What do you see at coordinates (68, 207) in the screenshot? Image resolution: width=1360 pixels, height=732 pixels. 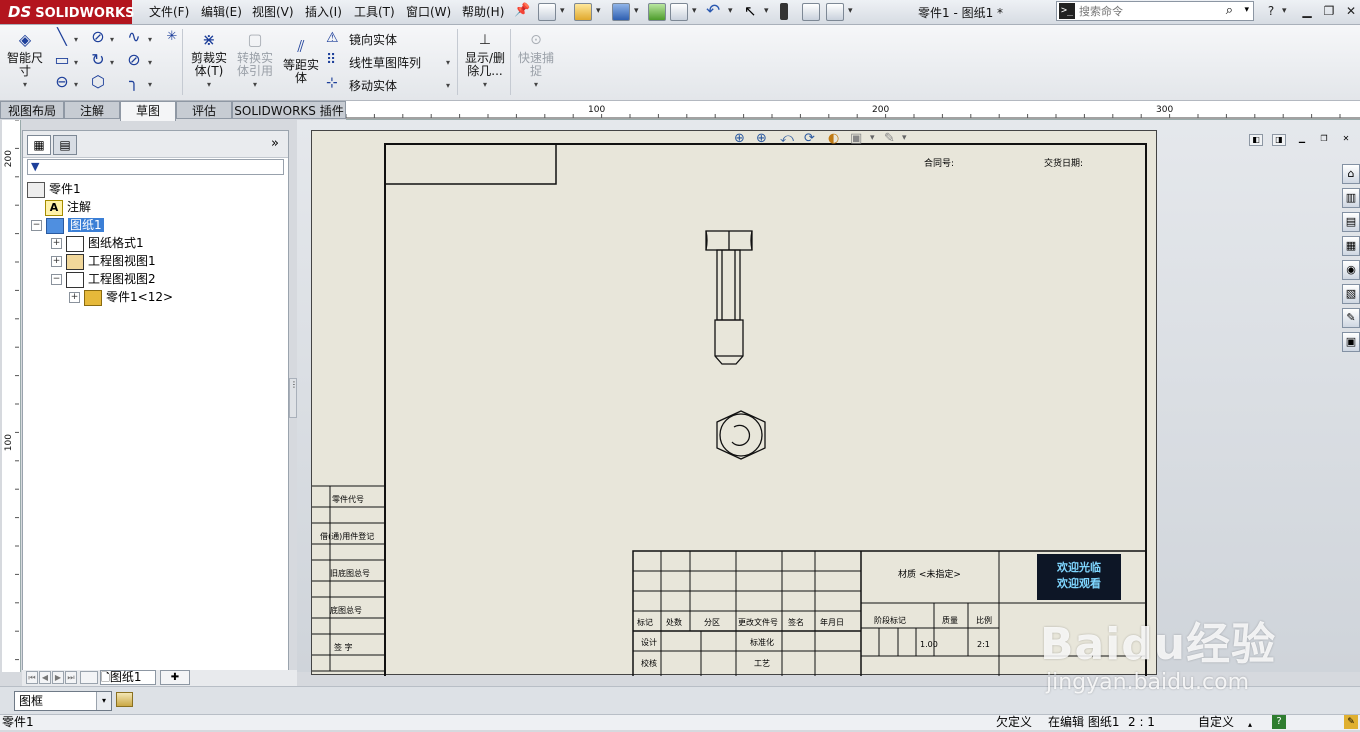 I see `tree-item-annotations: A 注解` at bounding box center [68, 207].